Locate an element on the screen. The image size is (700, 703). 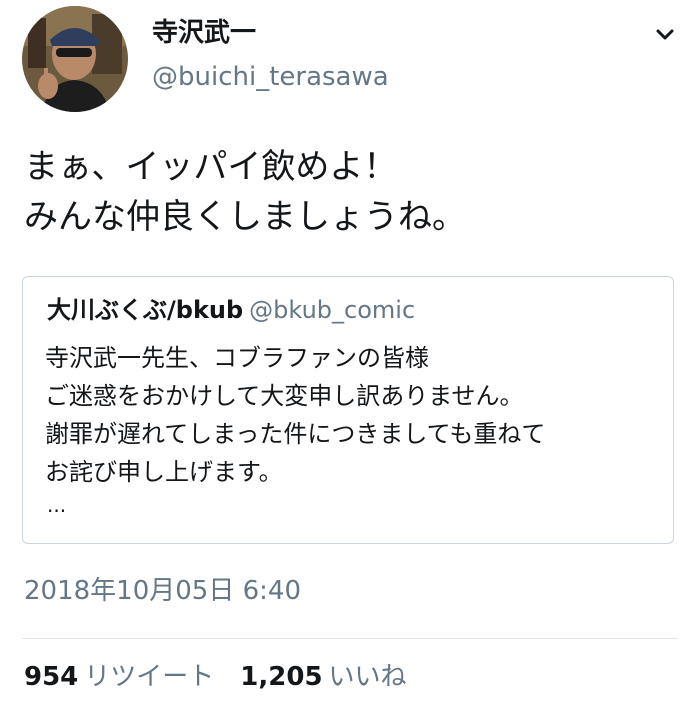
likes-label: いいね is located at coordinates (367, 677).